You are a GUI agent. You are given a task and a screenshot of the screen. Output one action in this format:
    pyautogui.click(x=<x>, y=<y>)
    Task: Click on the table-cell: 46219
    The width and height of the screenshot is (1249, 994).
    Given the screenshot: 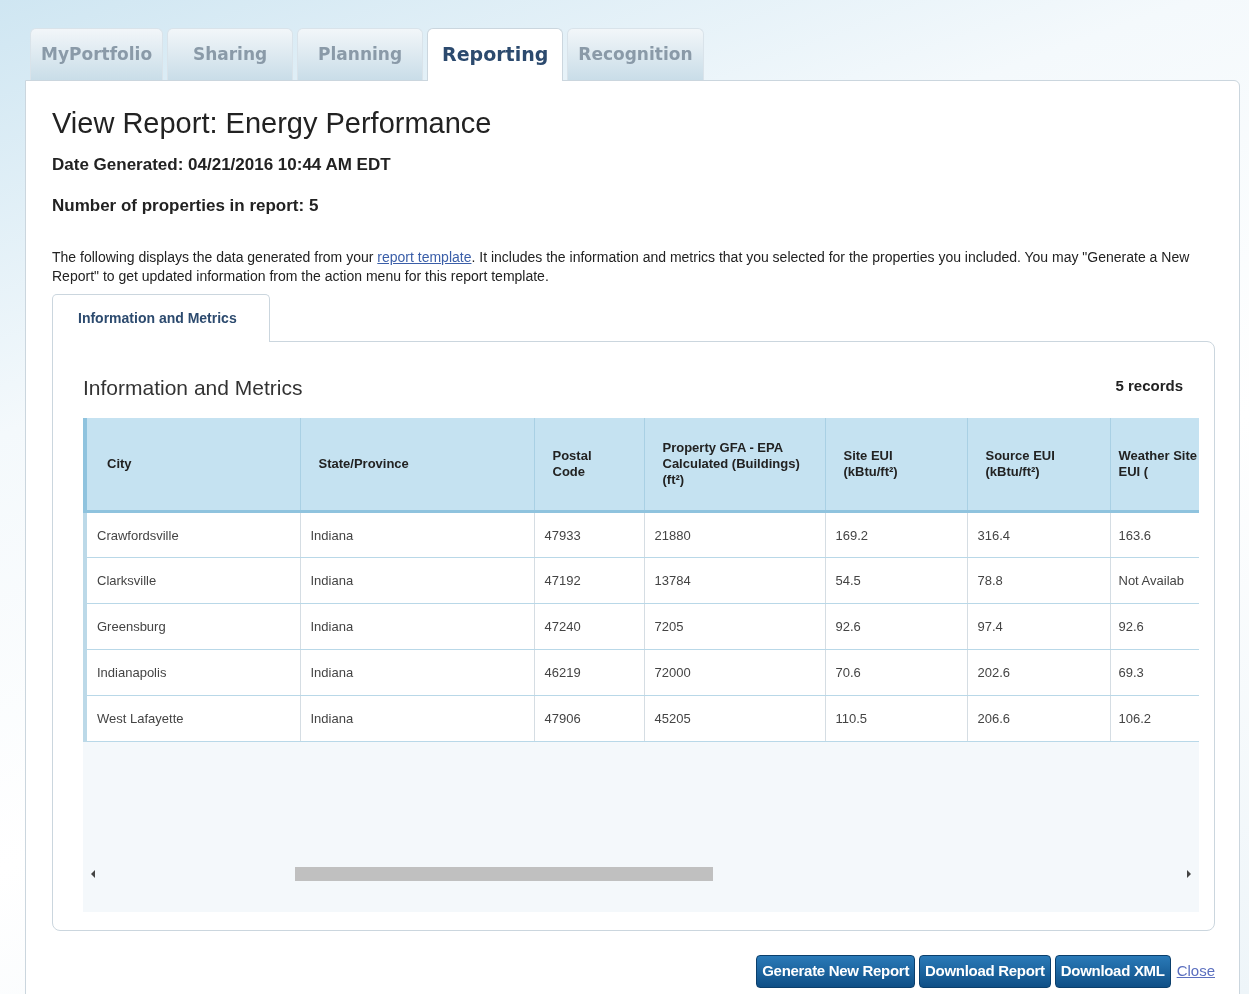 What is the action you would take?
    pyautogui.click(x=589, y=672)
    